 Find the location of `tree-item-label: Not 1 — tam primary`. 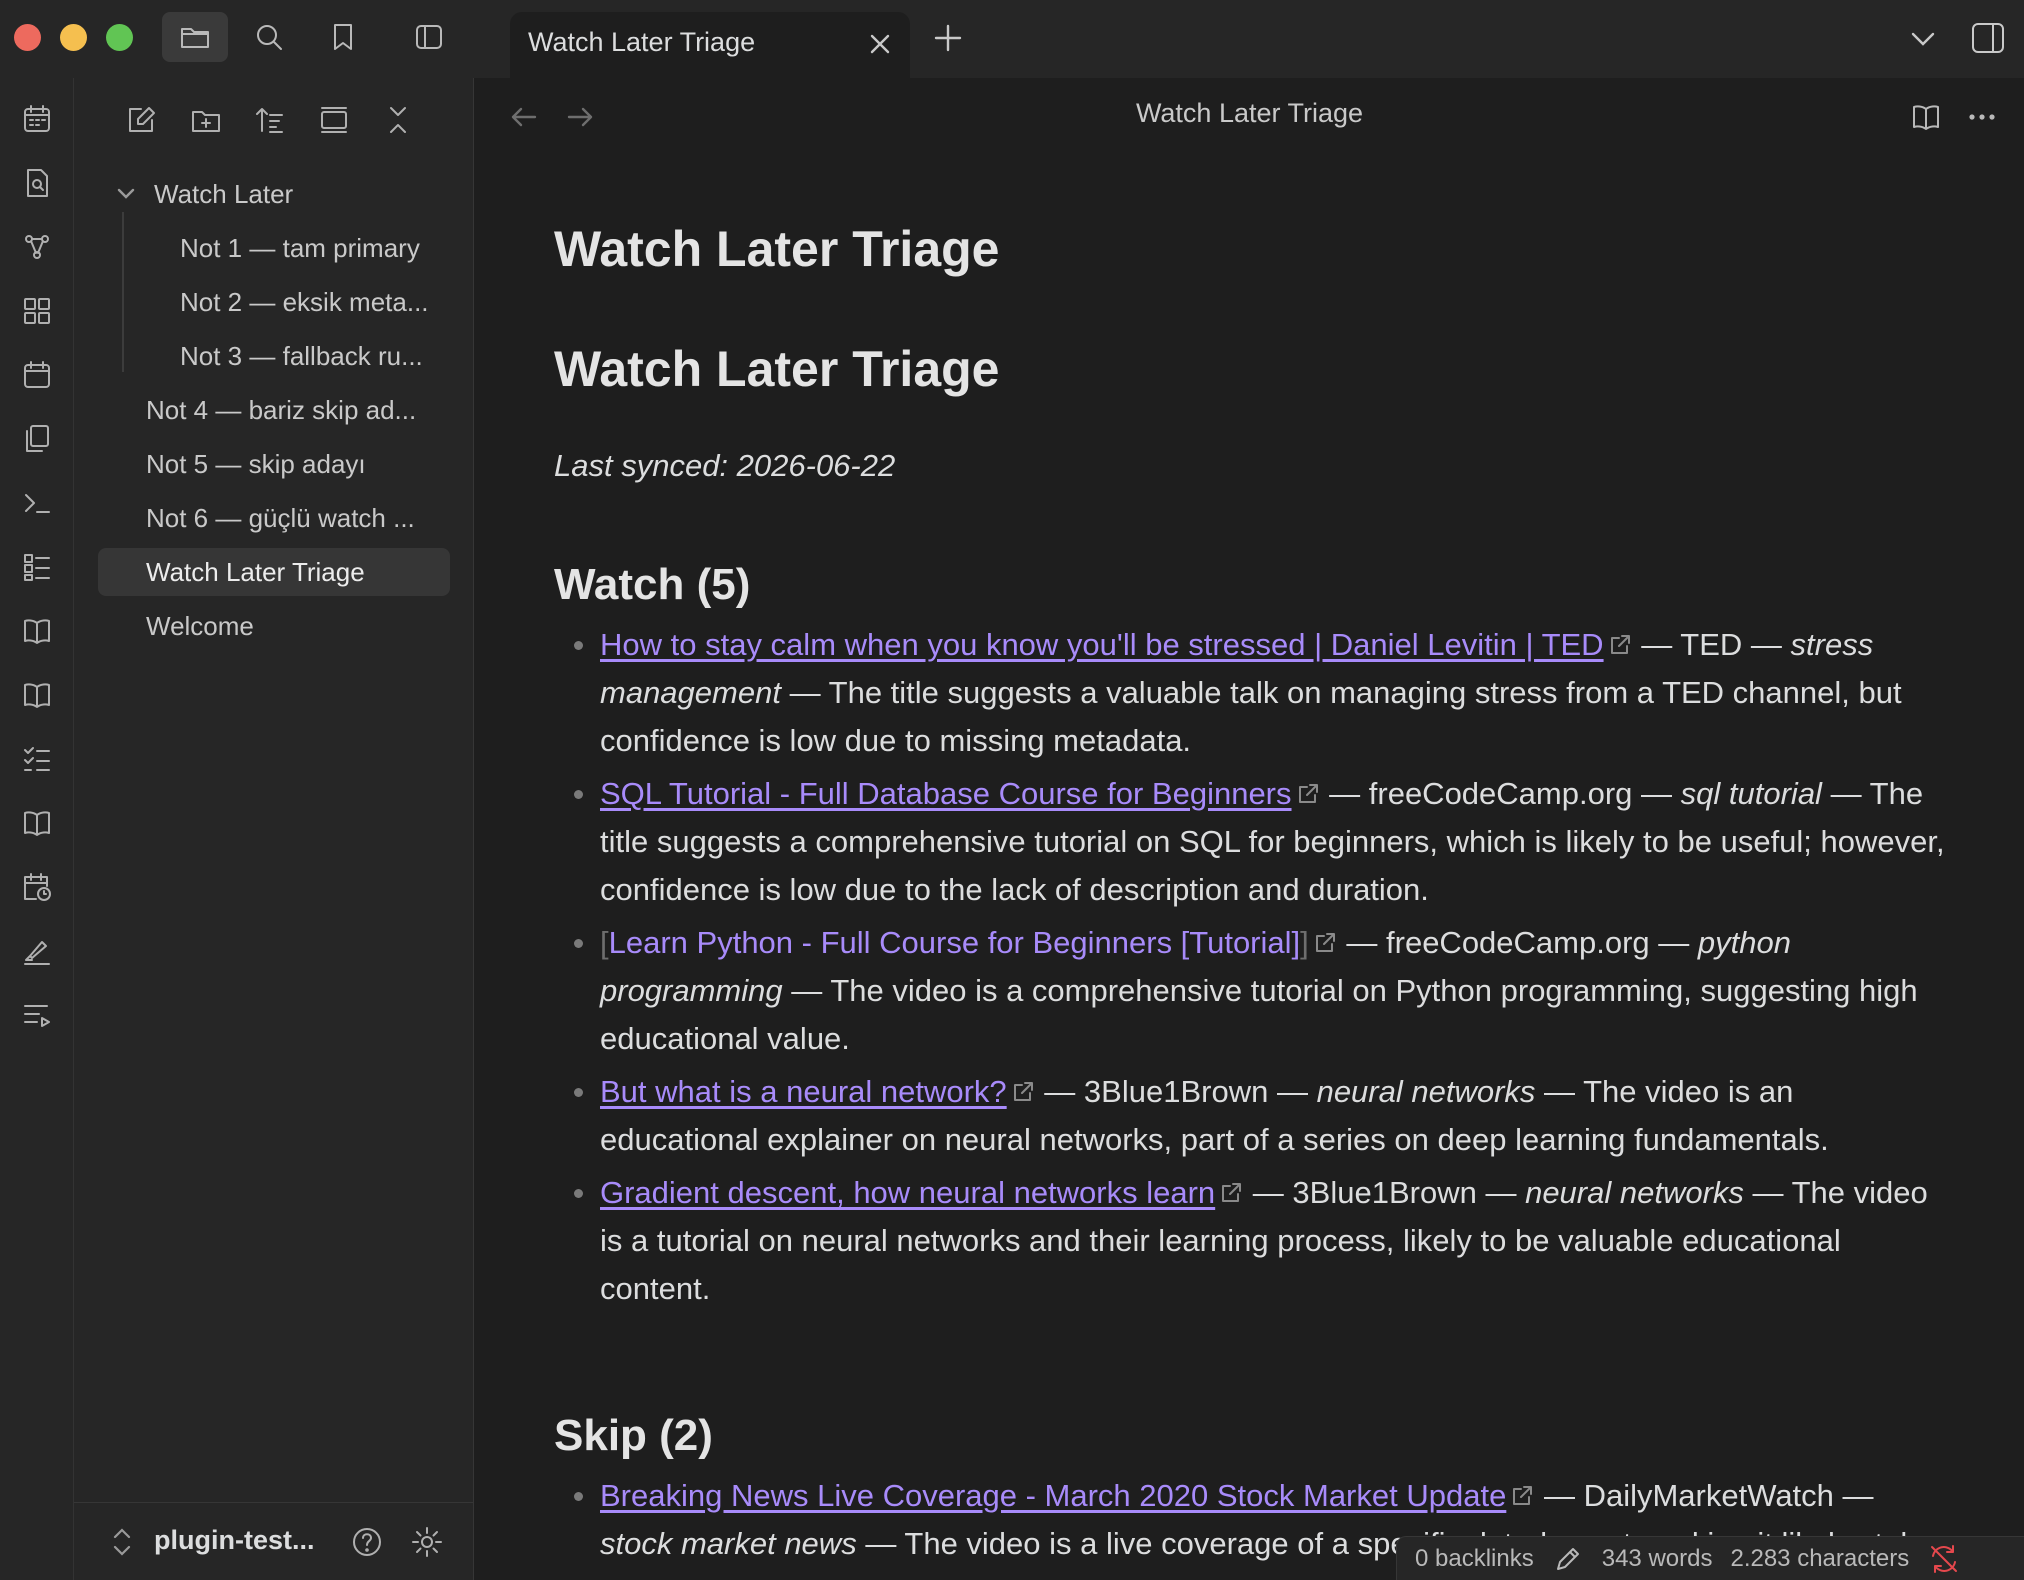

tree-item-label: Not 1 — tam primary is located at coordinates (300, 247).